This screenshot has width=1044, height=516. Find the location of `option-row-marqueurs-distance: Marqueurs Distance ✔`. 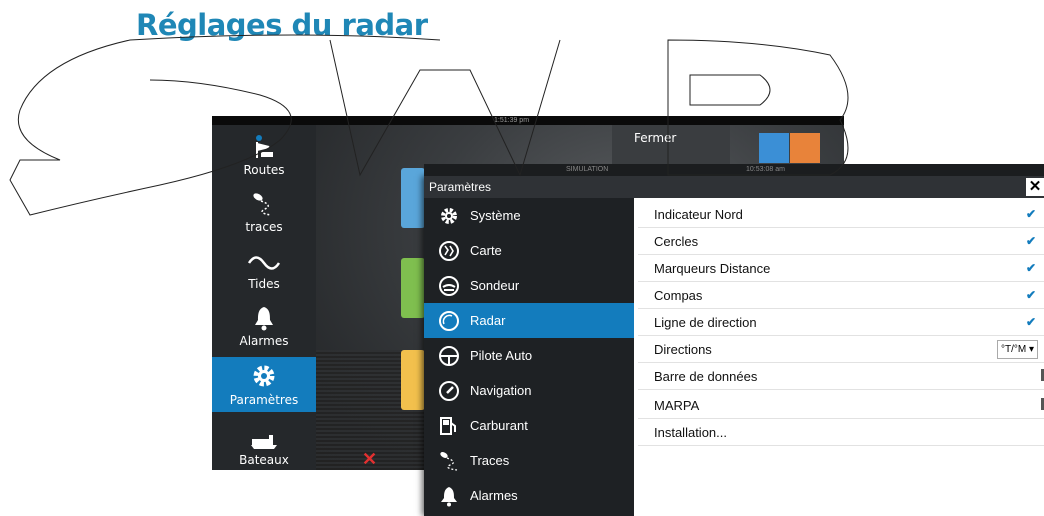

option-row-marqueurs-distance: Marqueurs Distance ✔ is located at coordinates (841, 268).